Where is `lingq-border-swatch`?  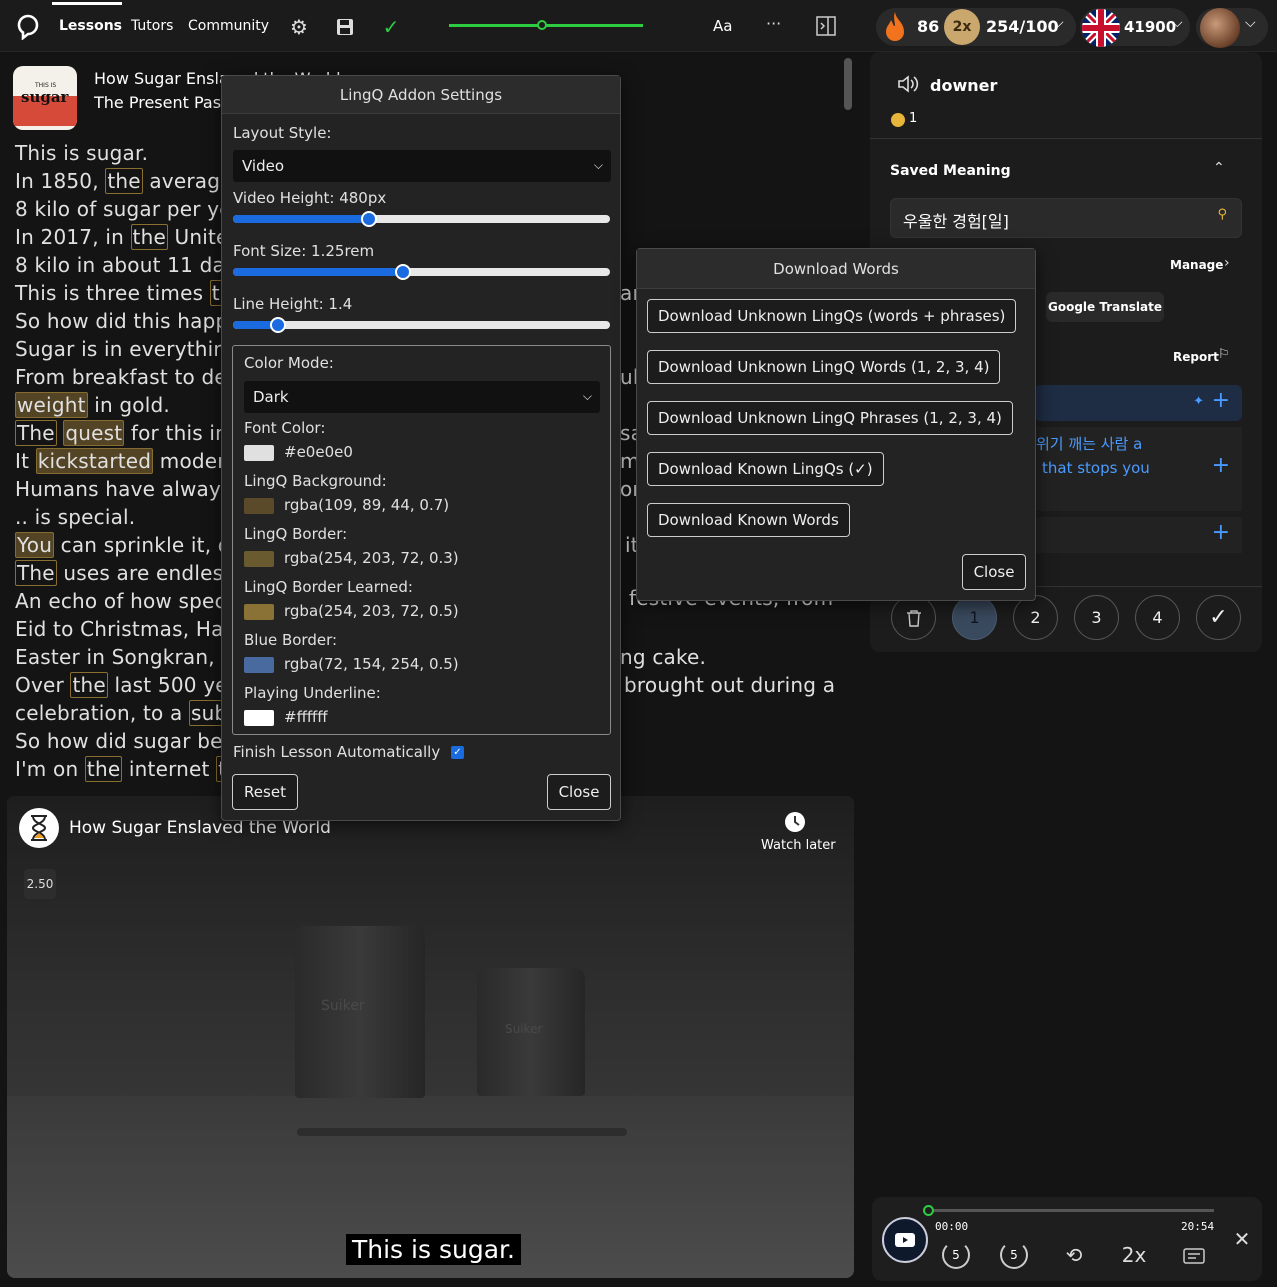 lingq-border-swatch is located at coordinates (259, 559).